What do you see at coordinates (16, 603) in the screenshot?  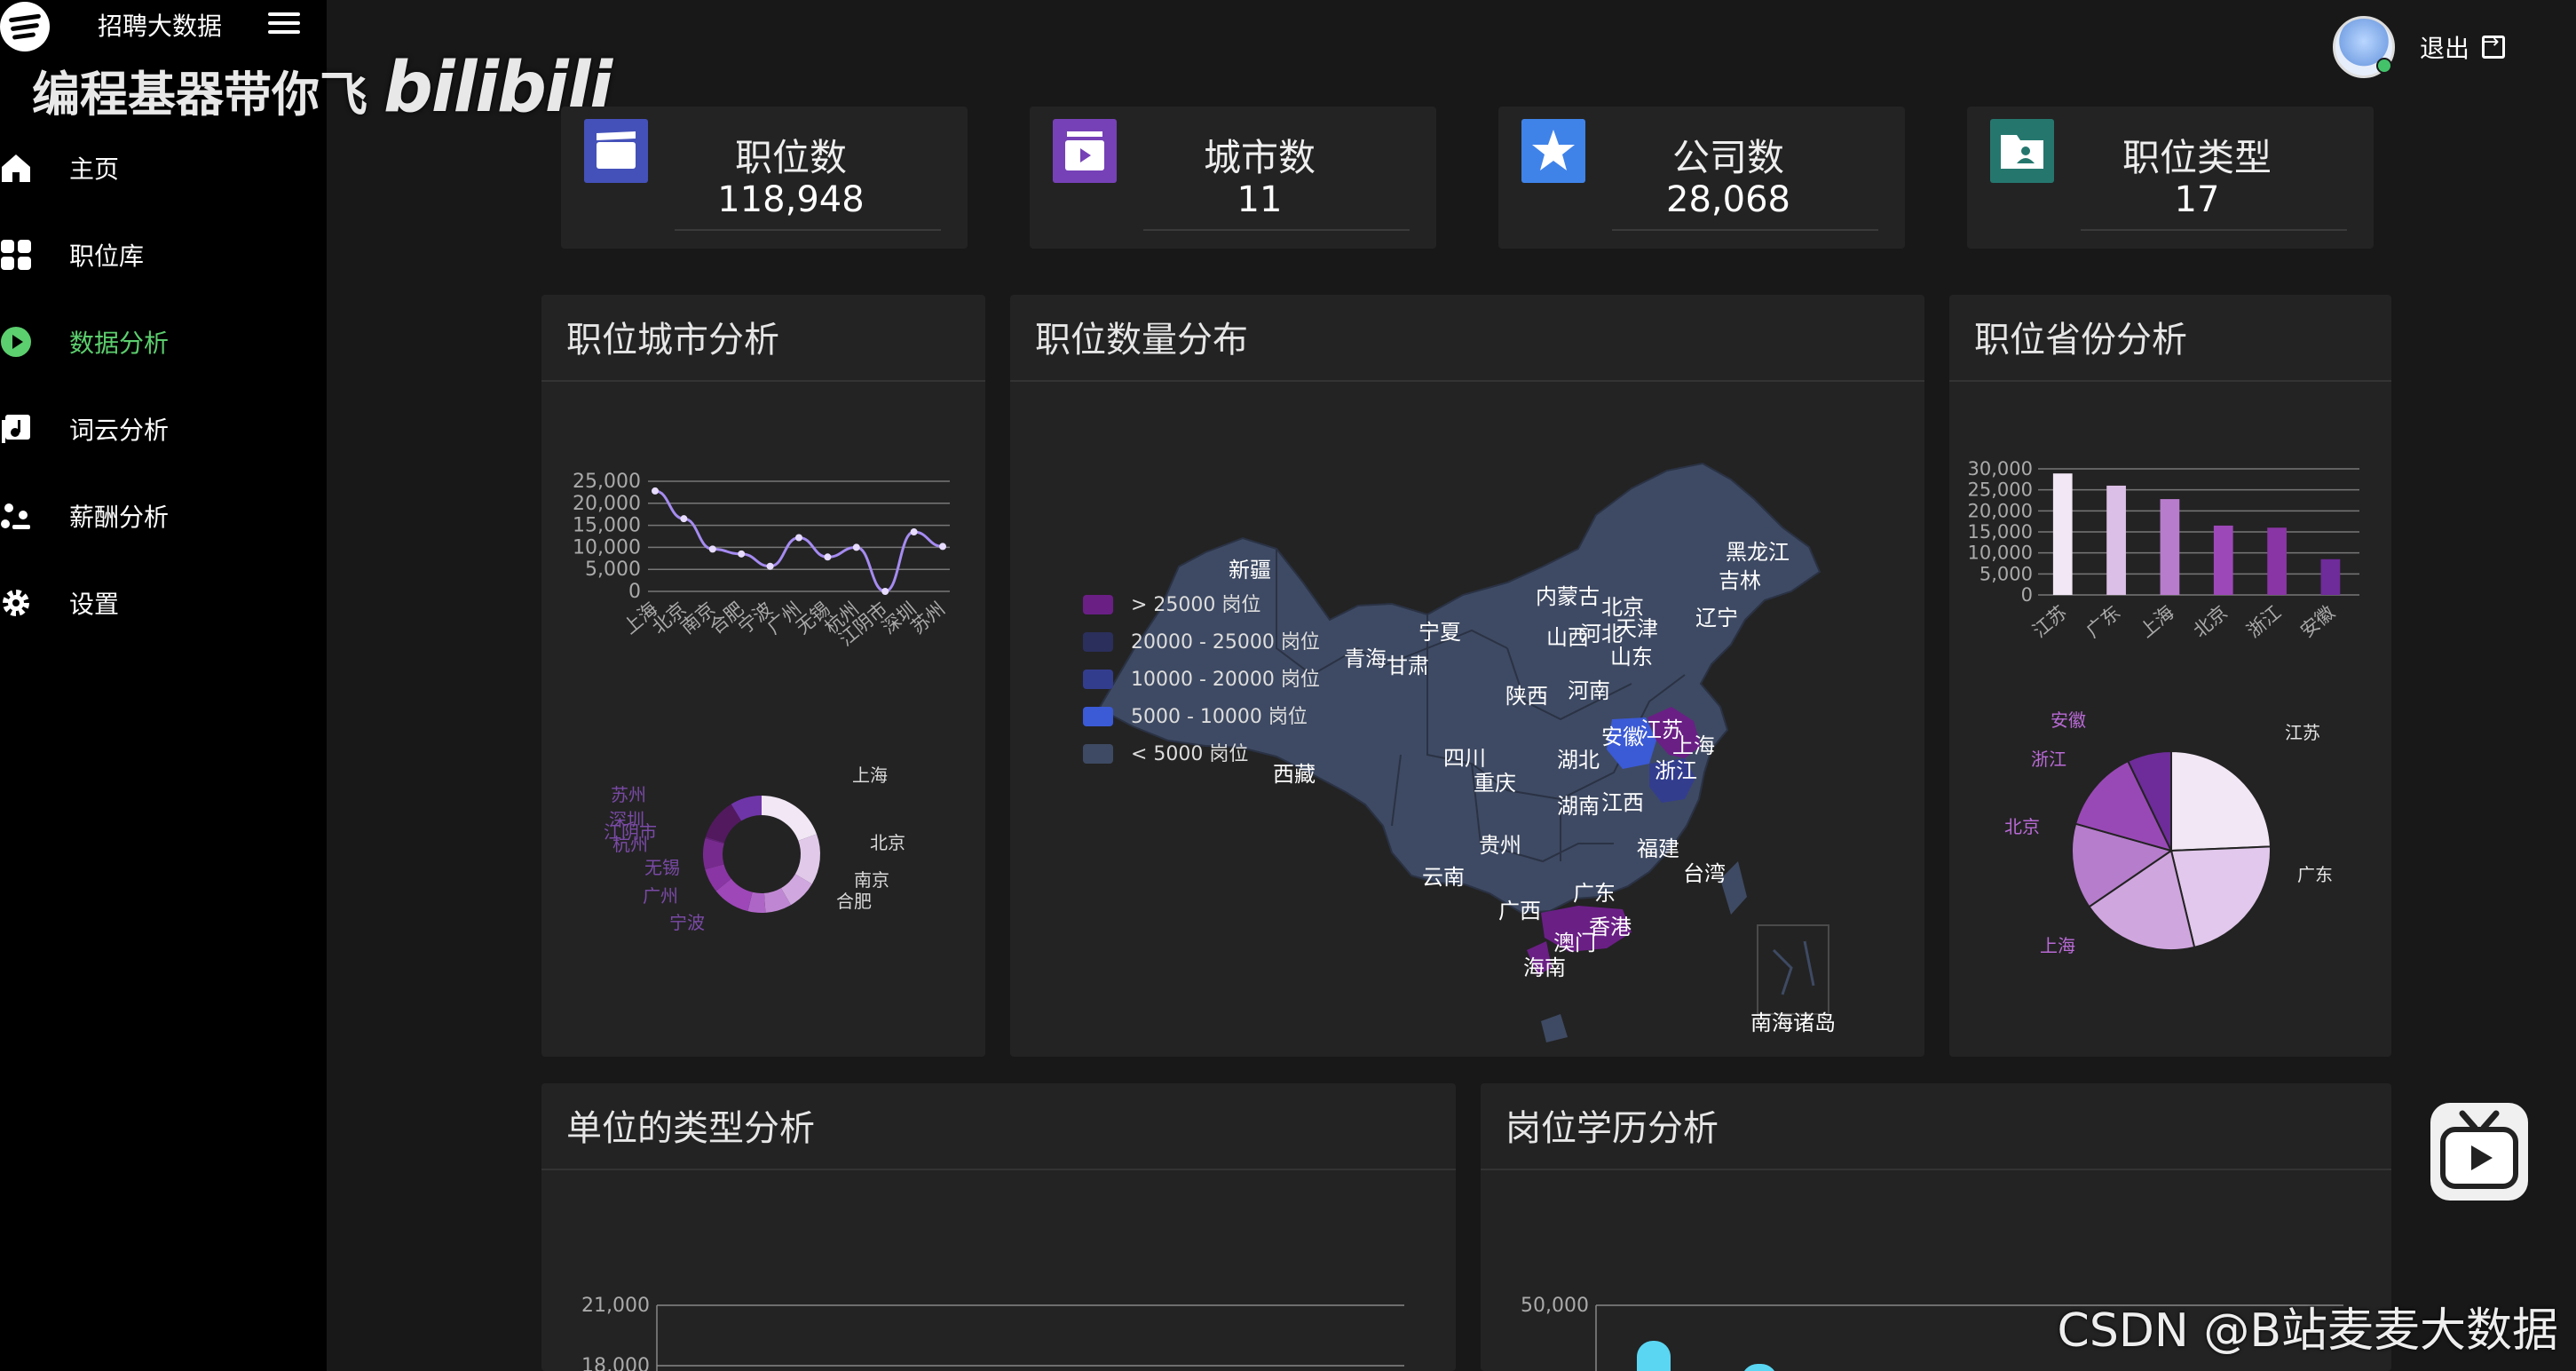 I see `gear-icon` at bounding box center [16, 603].